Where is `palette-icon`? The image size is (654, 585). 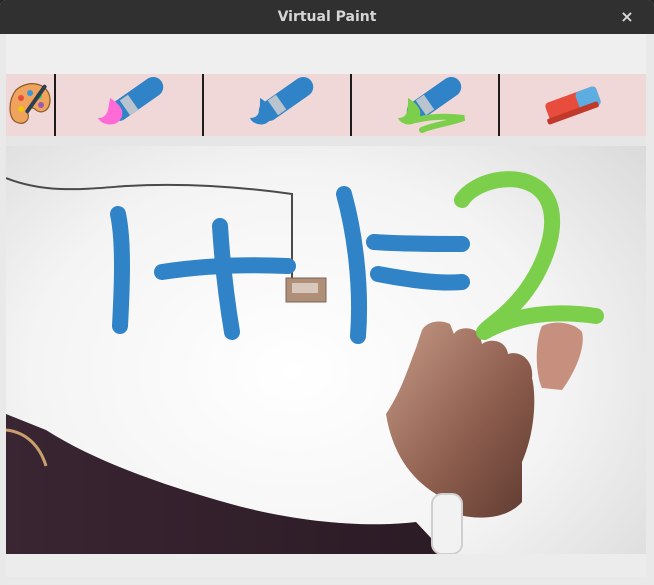
palette-icon is located at coordinates (30, 103).